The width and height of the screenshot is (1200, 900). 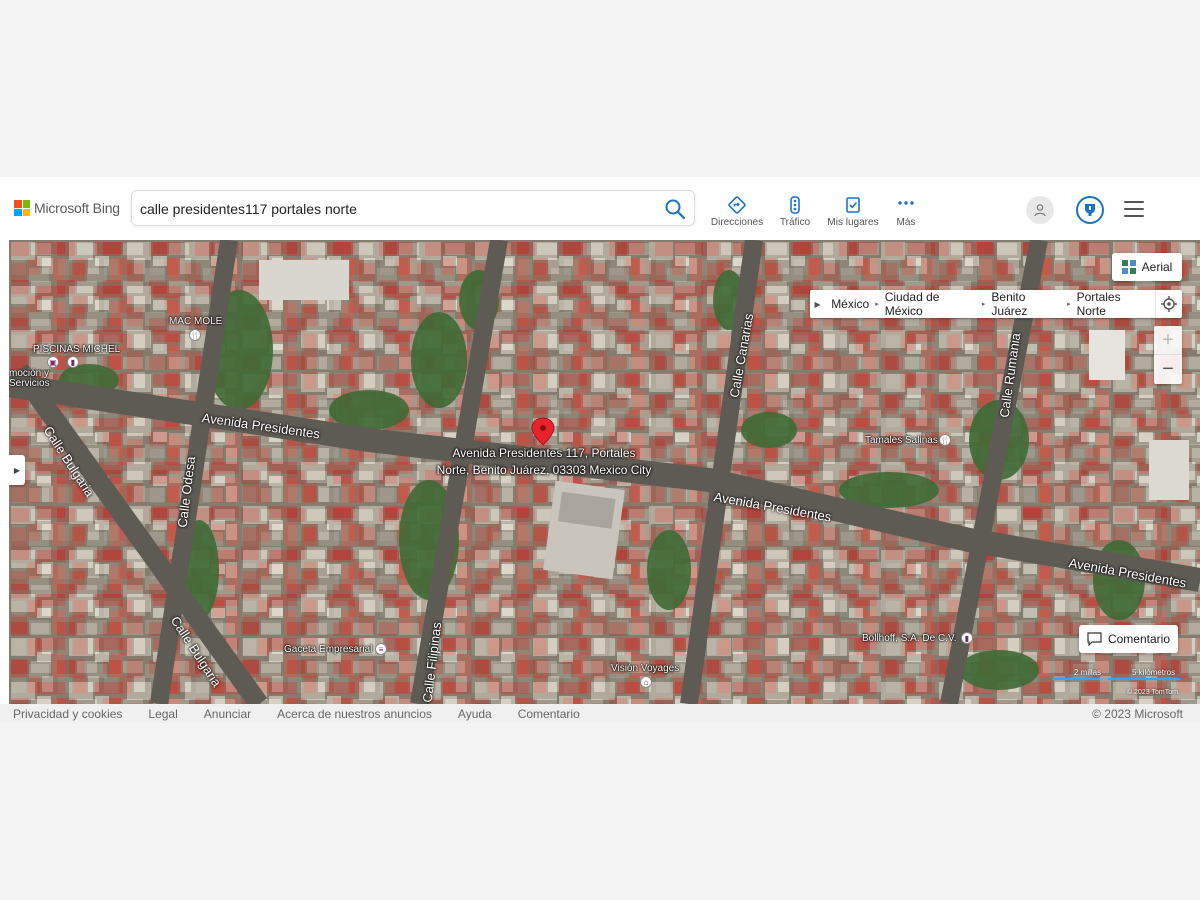 I want to click on breadcrumb-city: Ciudad de México, so click(x=930, y=304).